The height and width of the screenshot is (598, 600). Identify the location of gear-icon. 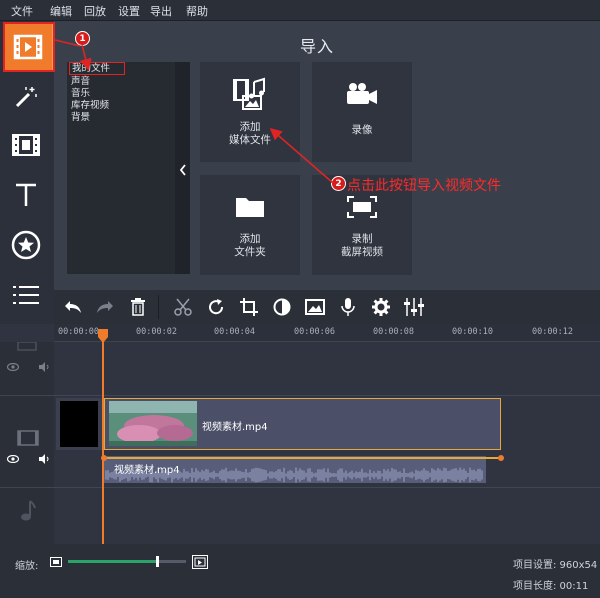
(381, 307).